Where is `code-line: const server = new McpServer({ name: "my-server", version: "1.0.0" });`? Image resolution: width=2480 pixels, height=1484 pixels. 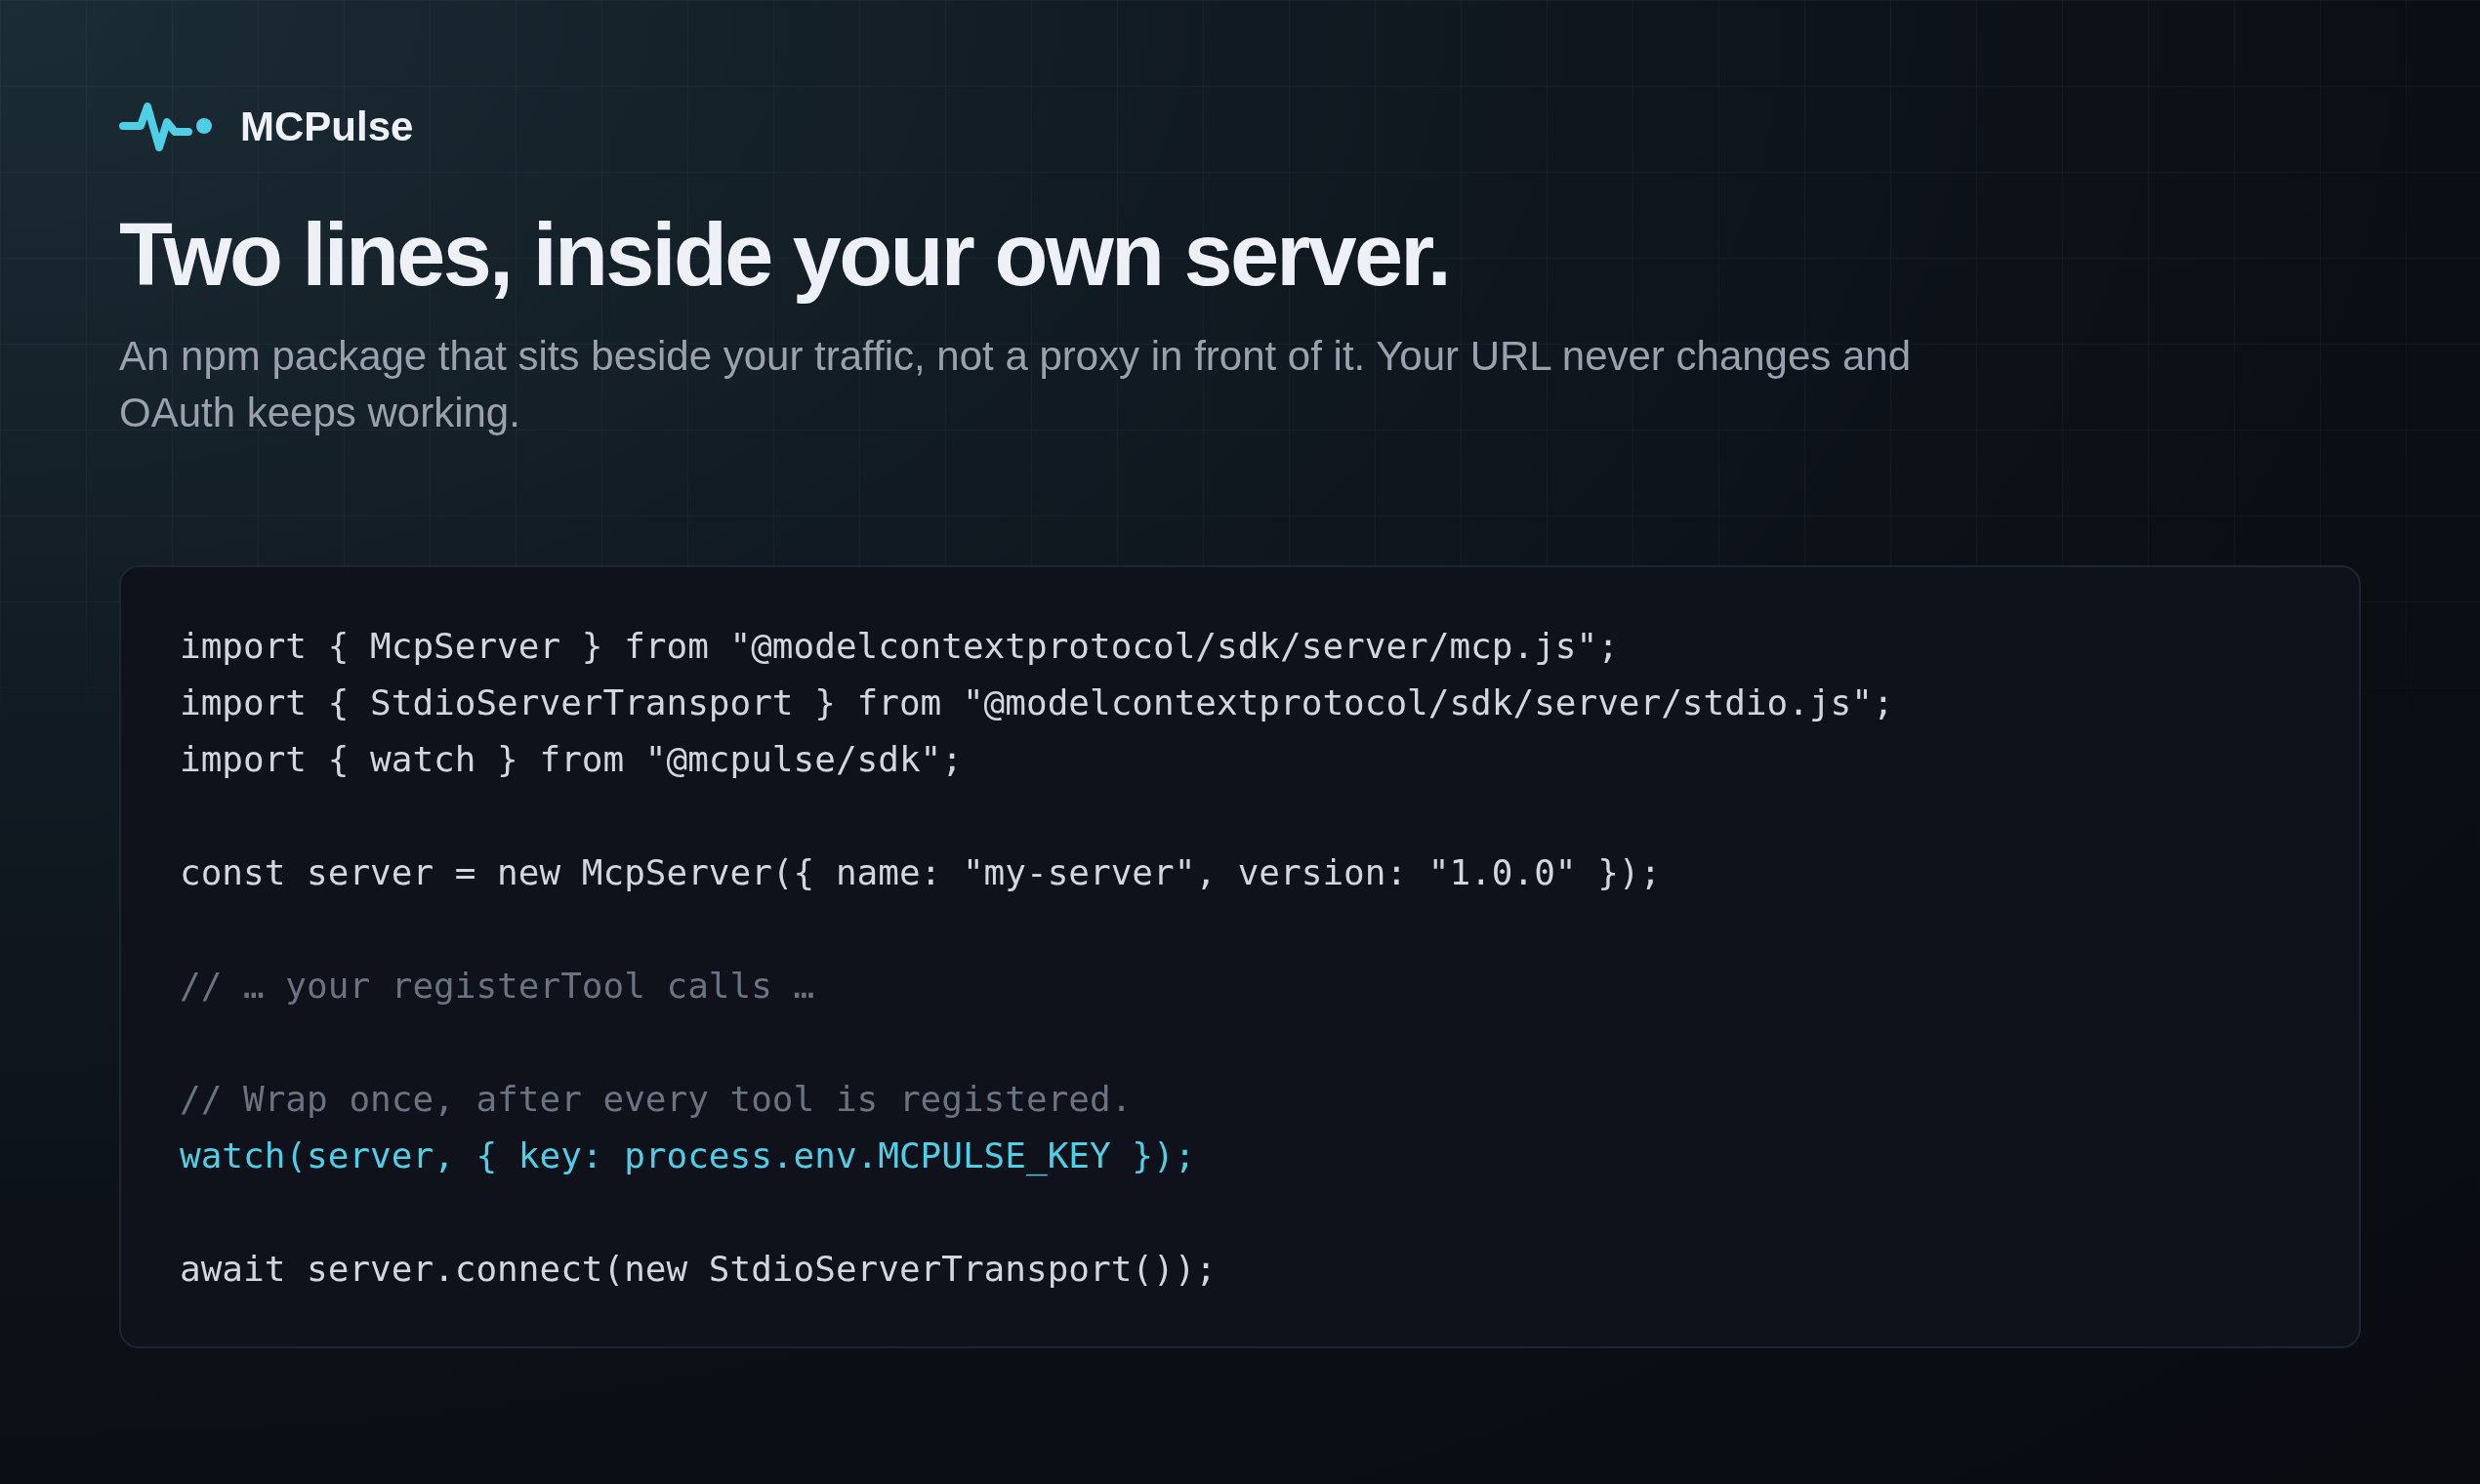 code-line: const server = new McpServer({ name: "my-server", version: "1.0.0" }); is located at coordinates (921, 873).